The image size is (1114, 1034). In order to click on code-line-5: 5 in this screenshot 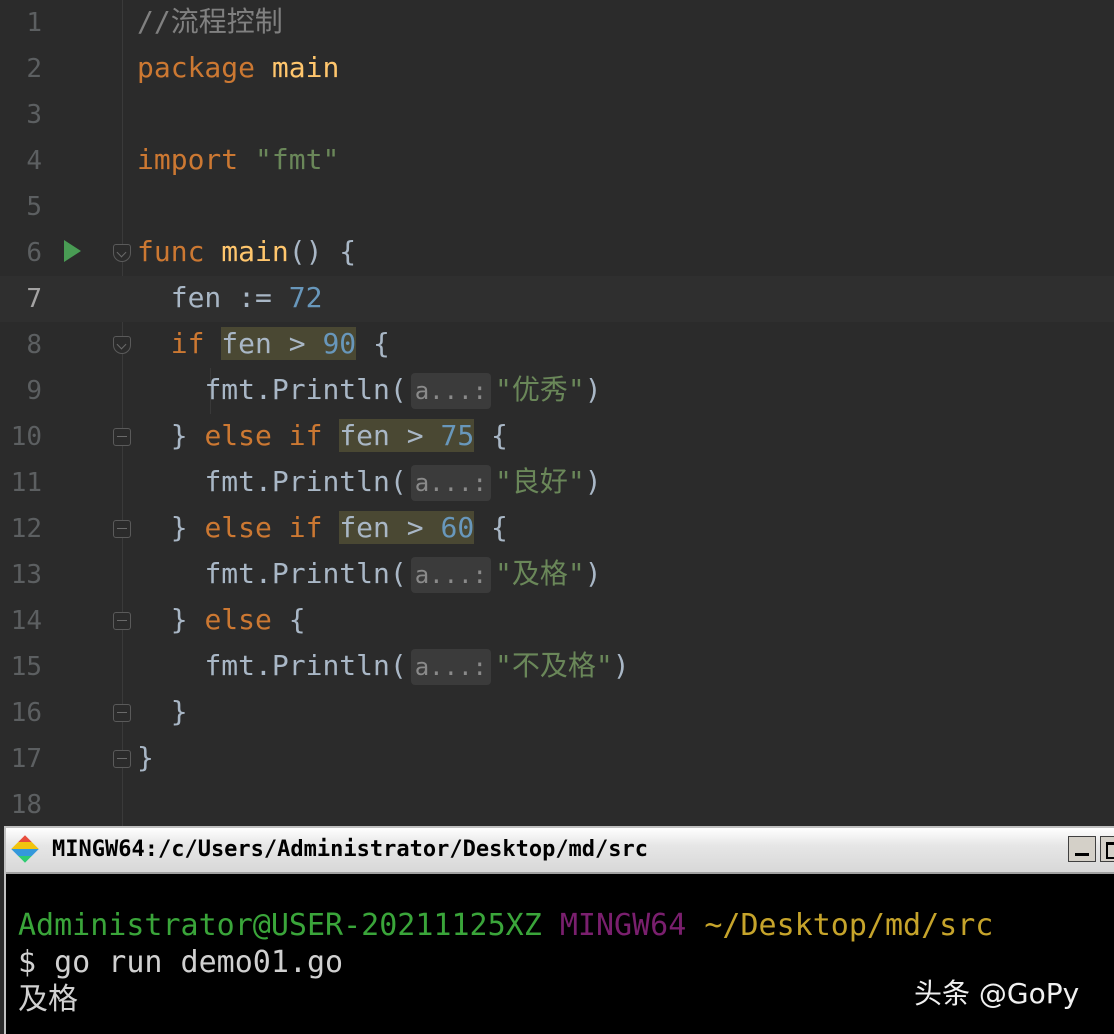, I will do `click(557, 207)`.